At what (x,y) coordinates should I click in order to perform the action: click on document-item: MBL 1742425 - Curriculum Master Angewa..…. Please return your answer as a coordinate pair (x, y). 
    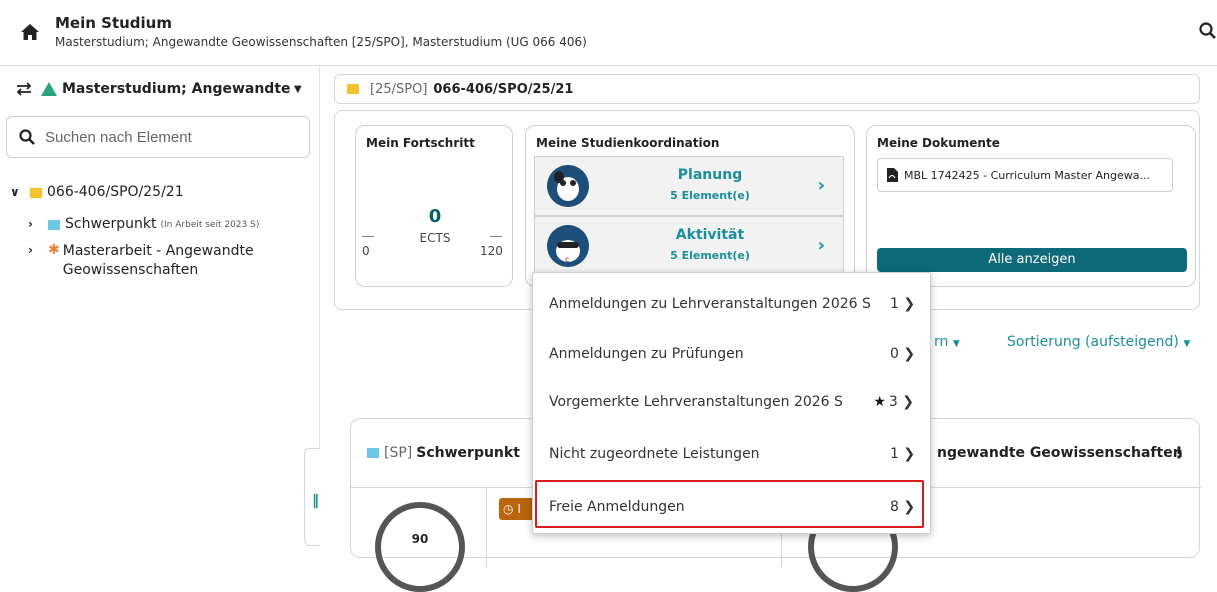
    Looking at the image, I should click on (1025, 175).